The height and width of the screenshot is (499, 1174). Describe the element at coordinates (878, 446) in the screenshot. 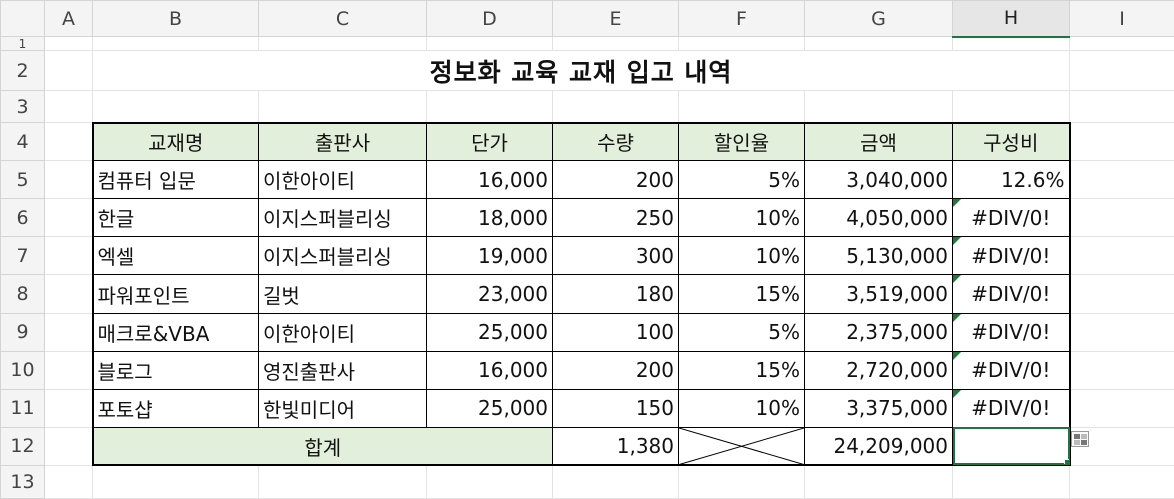

I see `total-amount: 24,209,000` at that location.